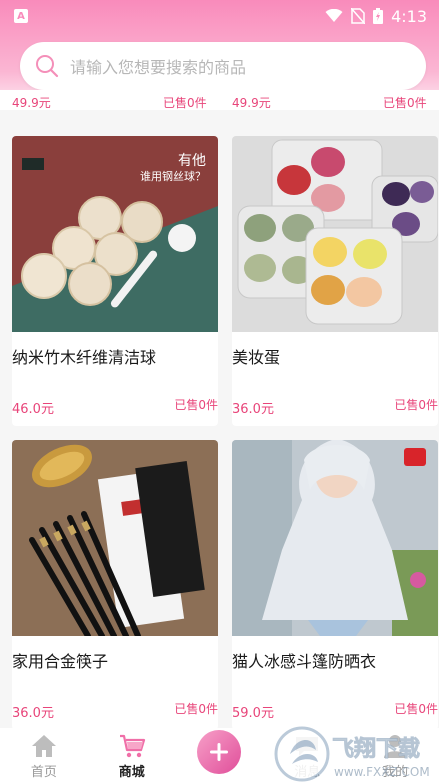 The width and height of the screenshot is (439, 784). Describe the element at coordinates (358, 16) in the screenshot. I see `no-sim-icon` at that location.